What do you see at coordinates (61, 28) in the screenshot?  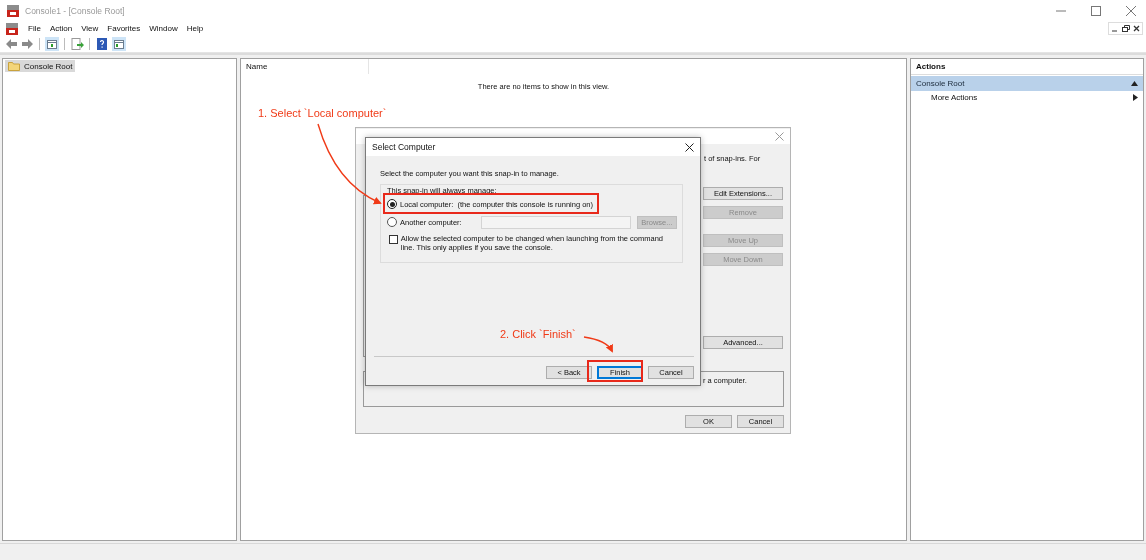 I see `menu-item: Action` at bounding box center [61, 28].